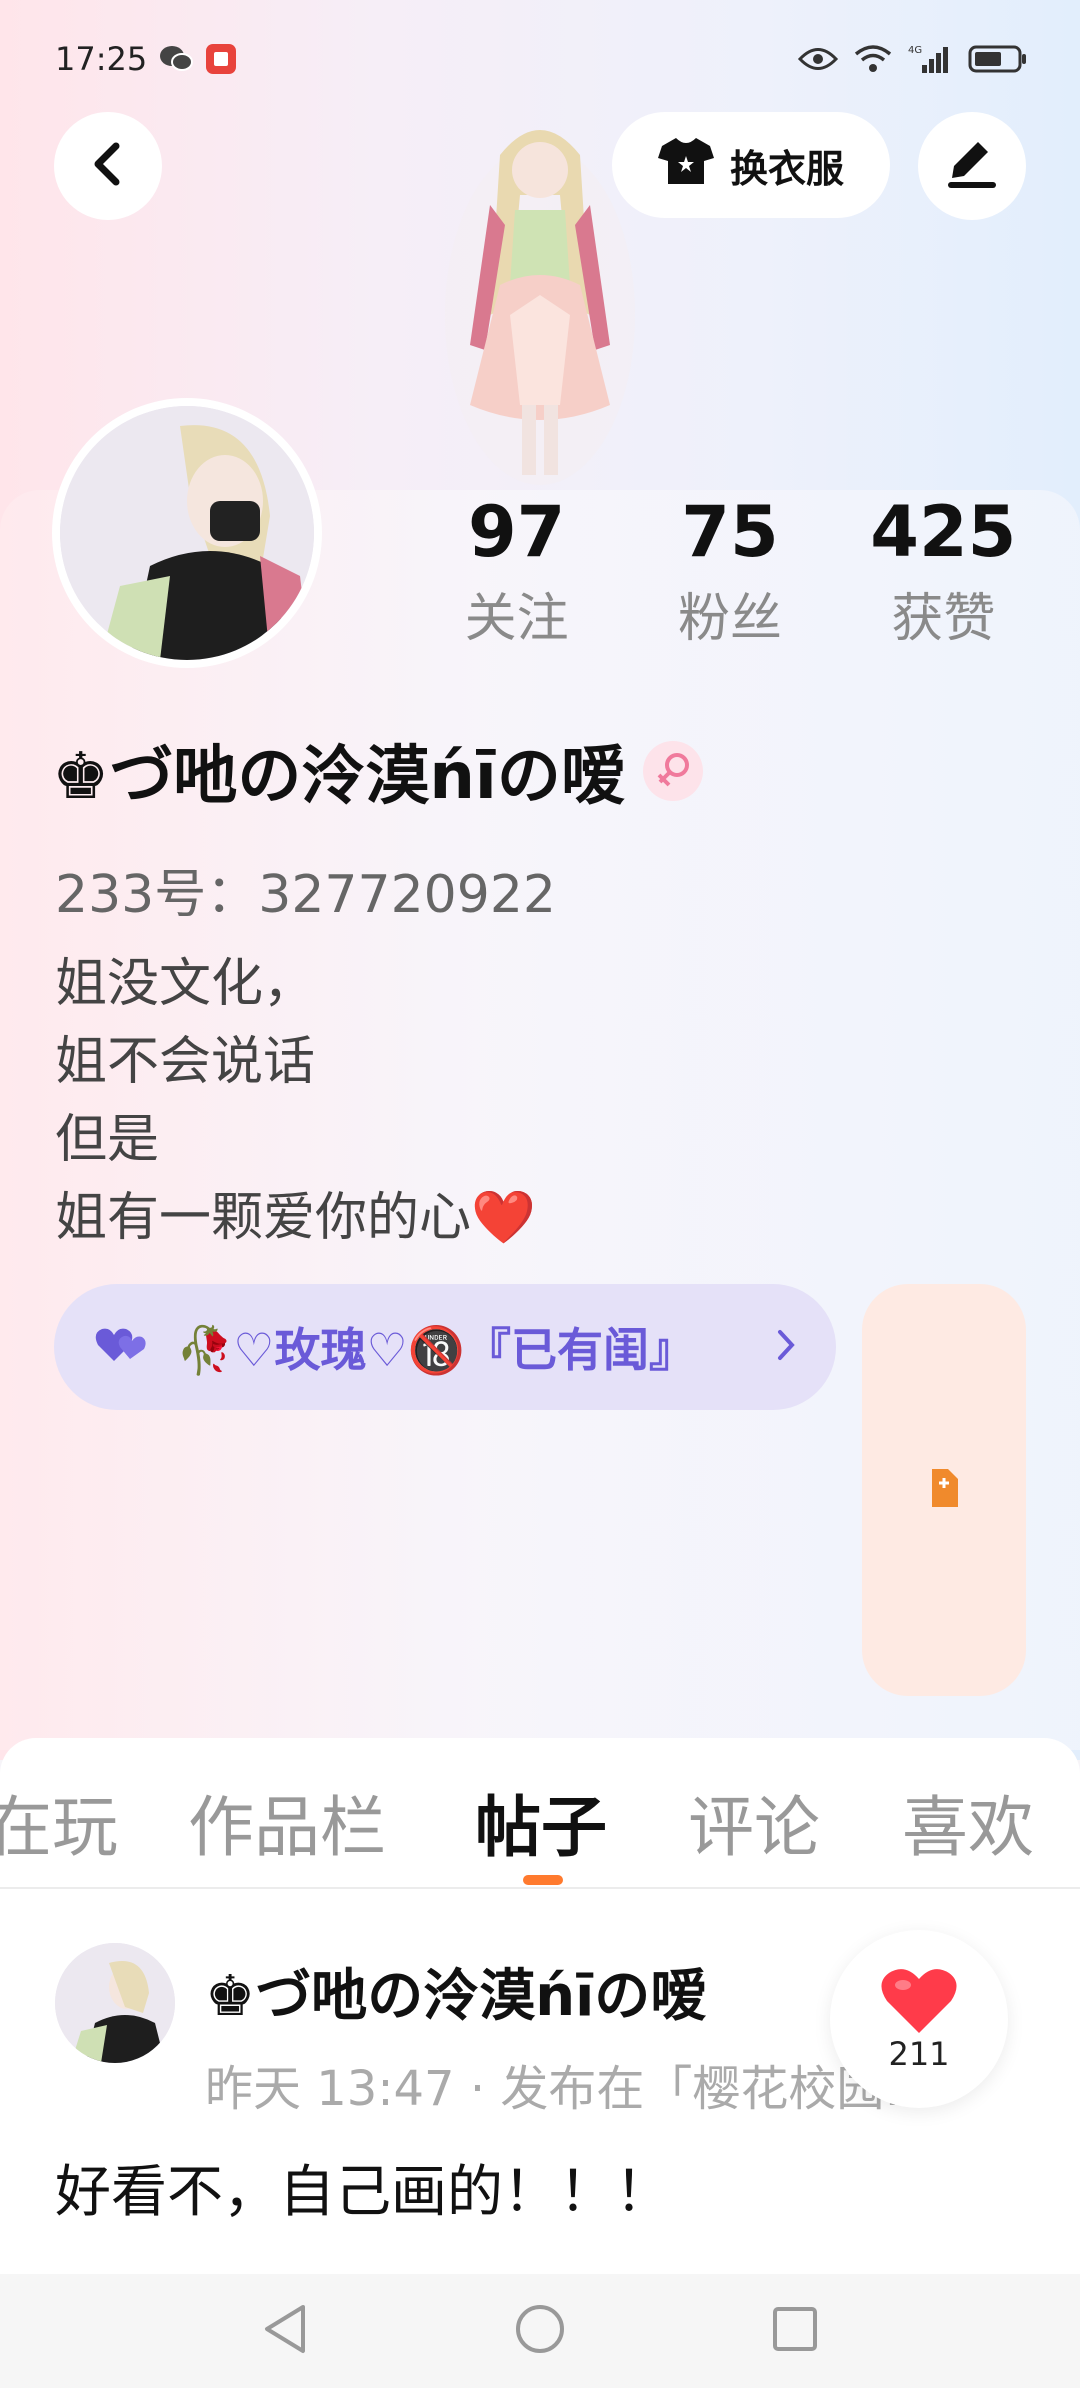 The image size is (1080, 2388). I want to click on like-button: 211, so click(919, 2019).